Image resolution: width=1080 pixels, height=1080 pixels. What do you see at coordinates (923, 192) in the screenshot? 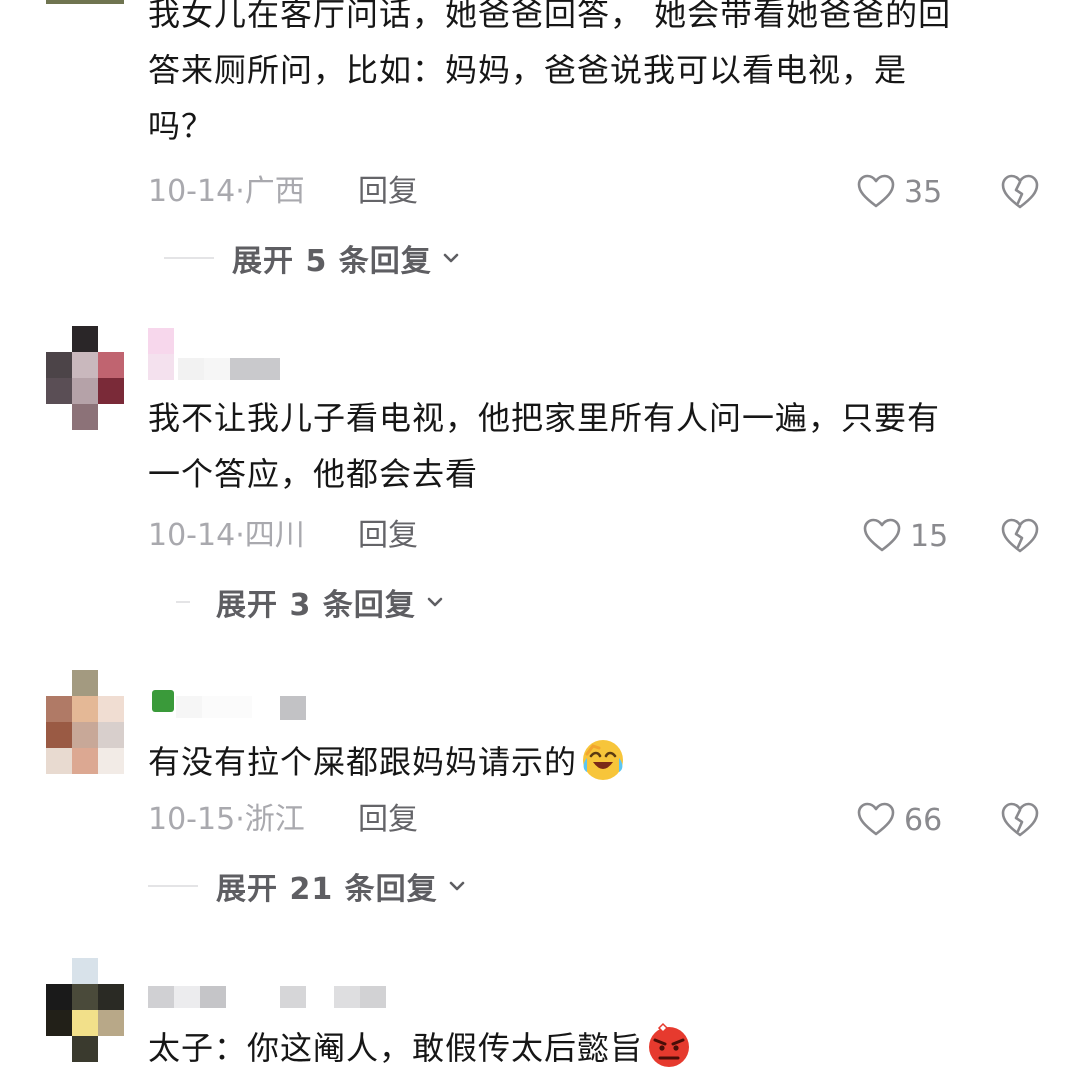
I see `like-count: 35` at bounding box center [923, 192].